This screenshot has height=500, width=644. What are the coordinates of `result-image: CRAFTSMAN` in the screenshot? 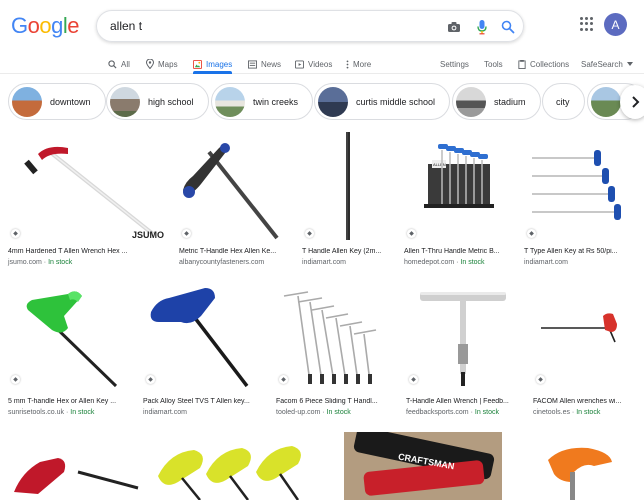 It's located at (423, 466).